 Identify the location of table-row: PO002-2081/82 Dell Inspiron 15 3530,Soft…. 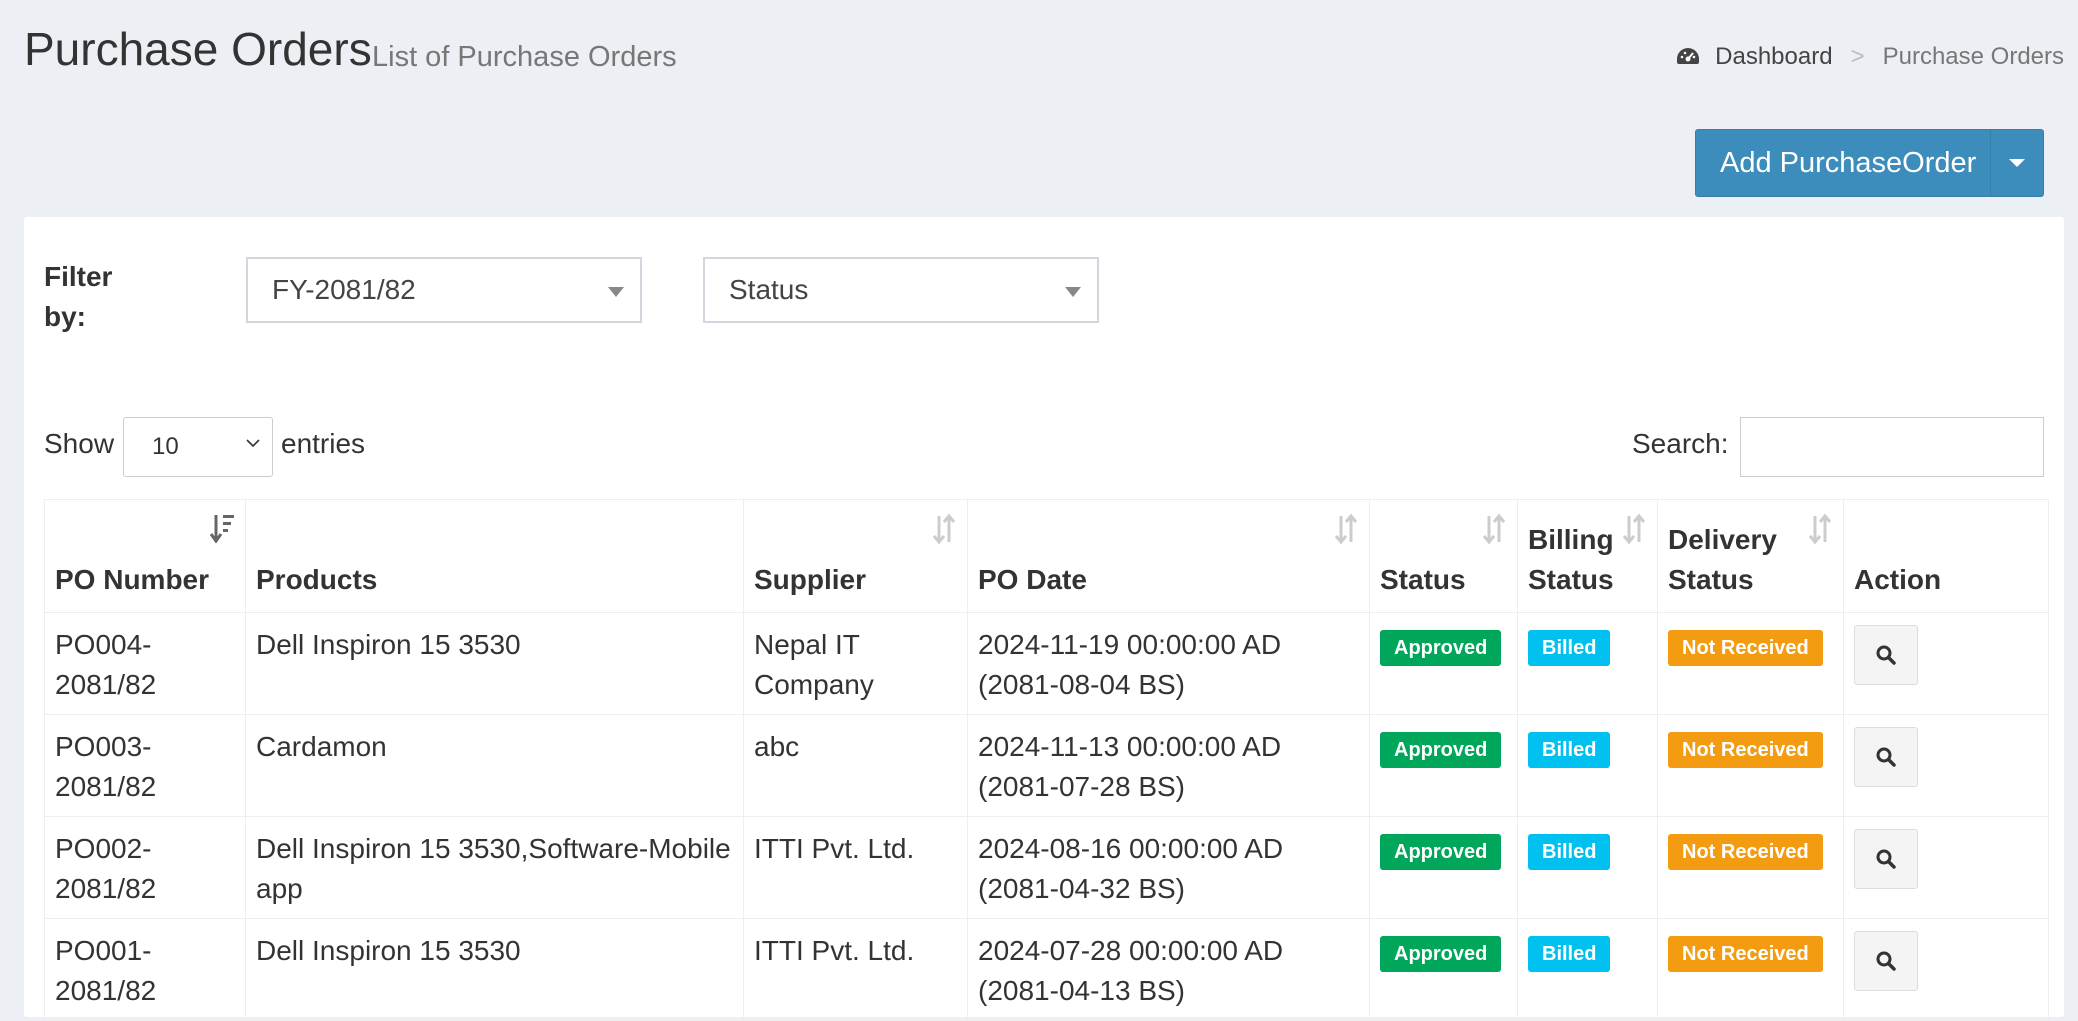
(1046, 867).